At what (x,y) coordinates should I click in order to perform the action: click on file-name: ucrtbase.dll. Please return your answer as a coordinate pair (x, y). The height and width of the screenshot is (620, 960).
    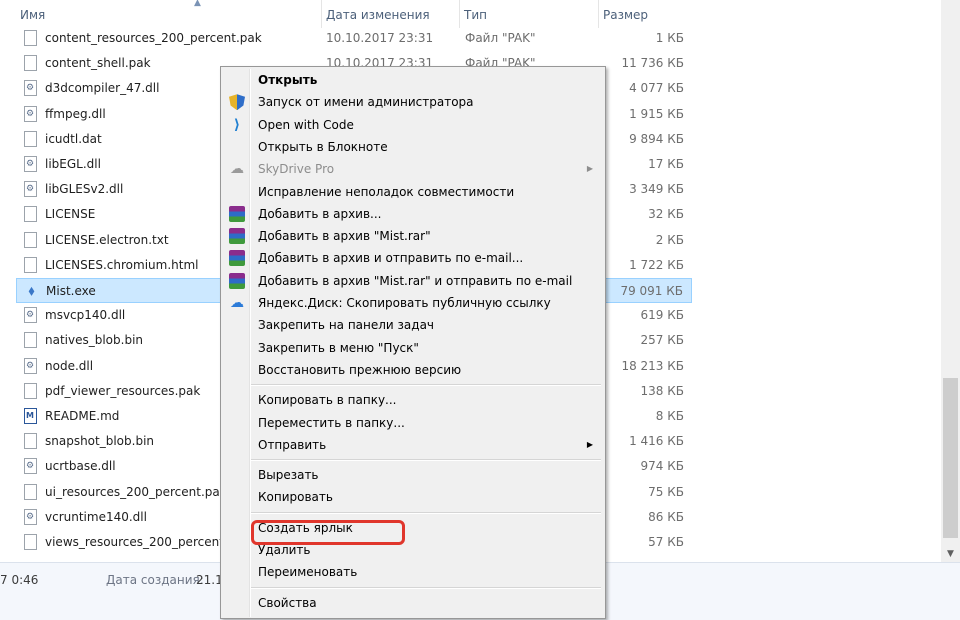
    Looking at the image, I should click on (80, 466).